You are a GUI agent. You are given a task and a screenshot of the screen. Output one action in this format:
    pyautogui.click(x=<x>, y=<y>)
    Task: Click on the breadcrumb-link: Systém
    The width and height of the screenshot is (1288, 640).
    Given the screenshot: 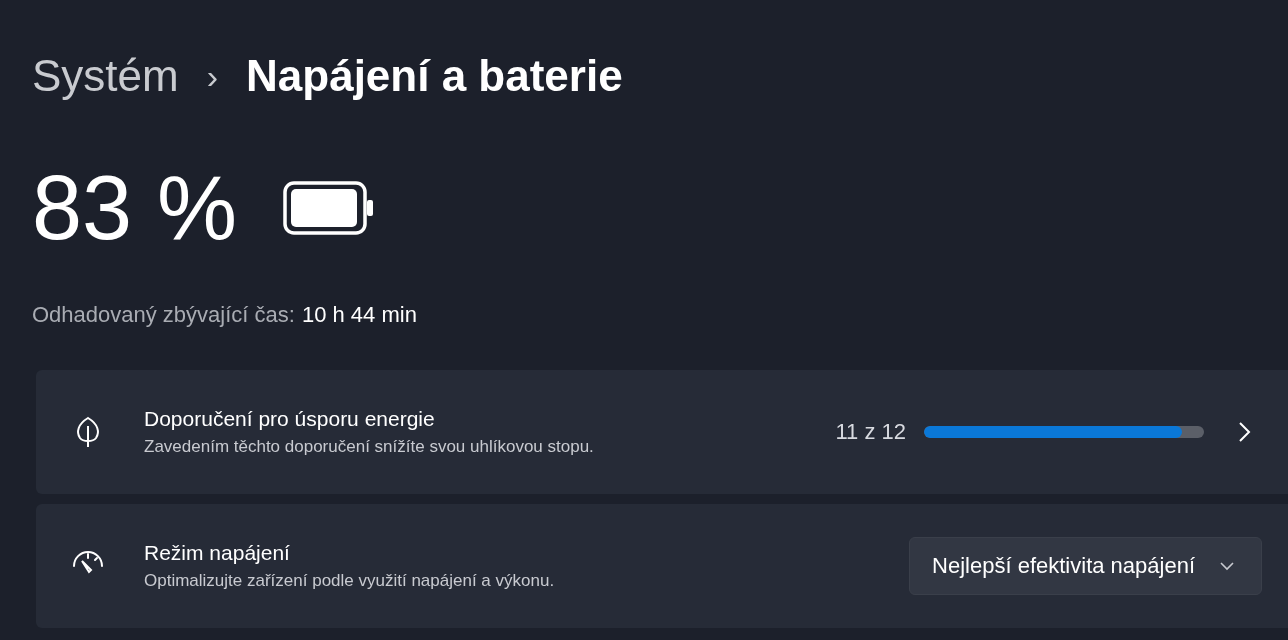 What is the action you would take?
    pyautogui.click(x=105, y=76)
    